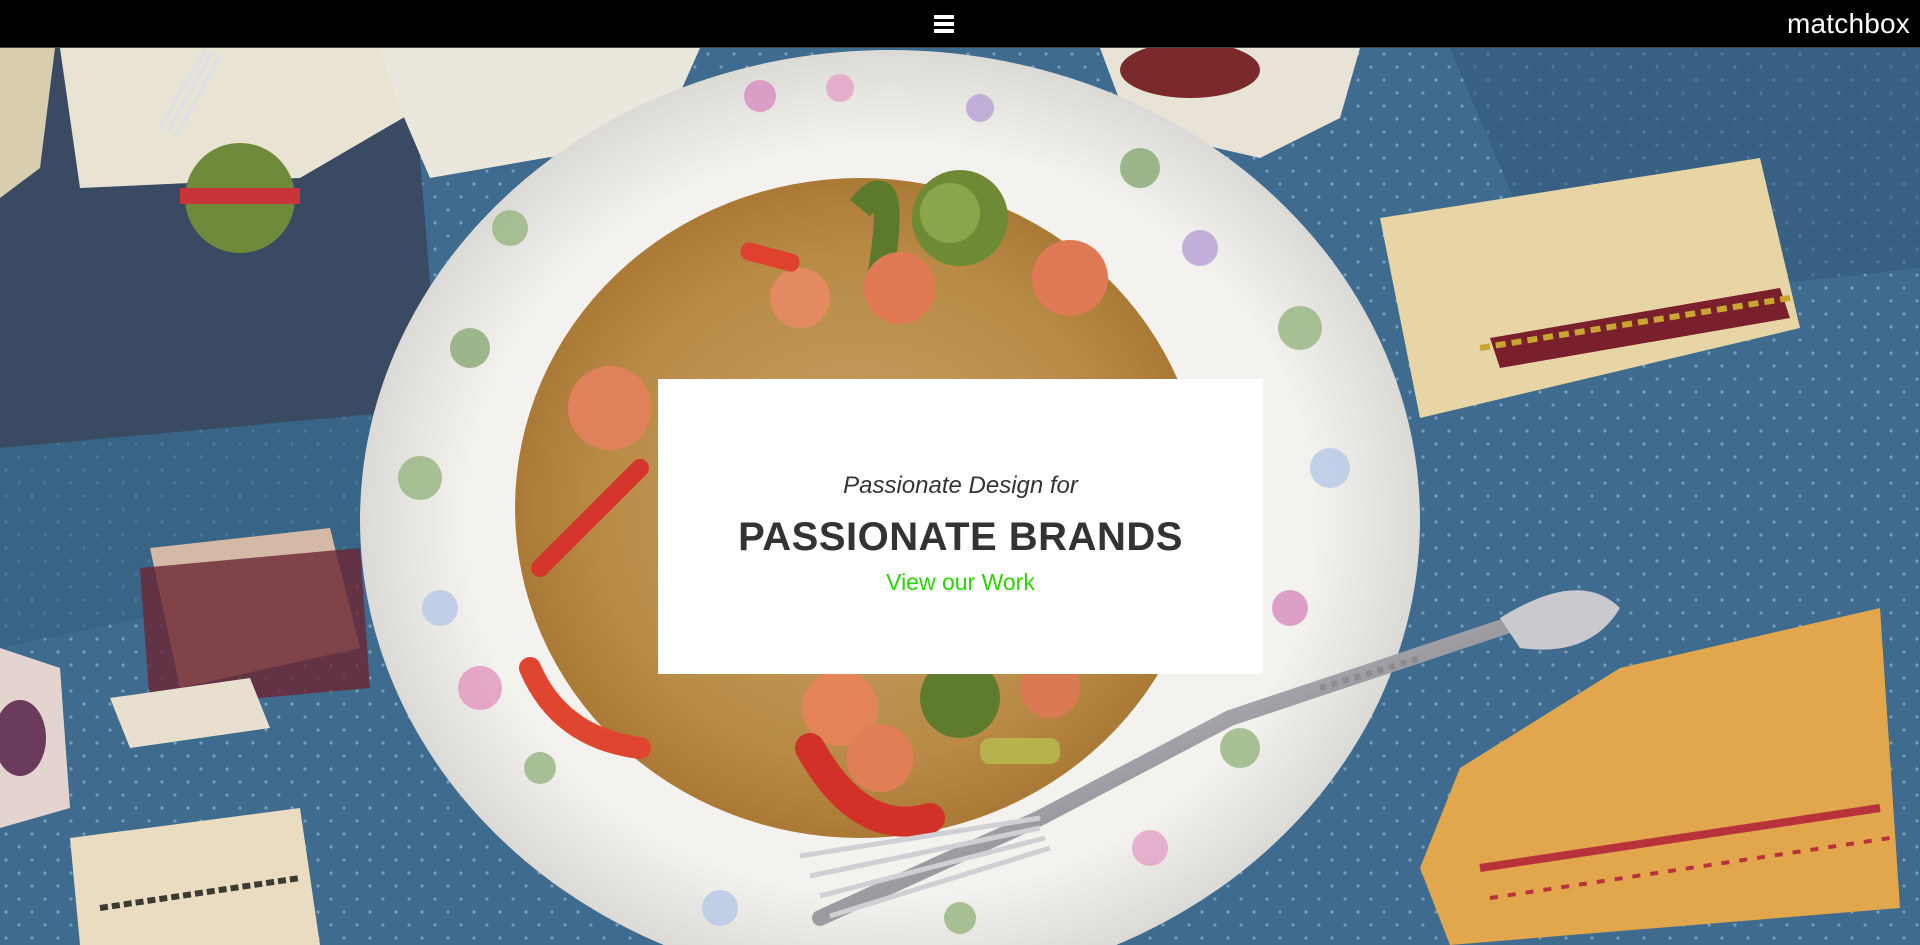  Describe the element at coordinates (960, 24) in the screenshot. I see `top-navigation-bar: matchbox` at that location.